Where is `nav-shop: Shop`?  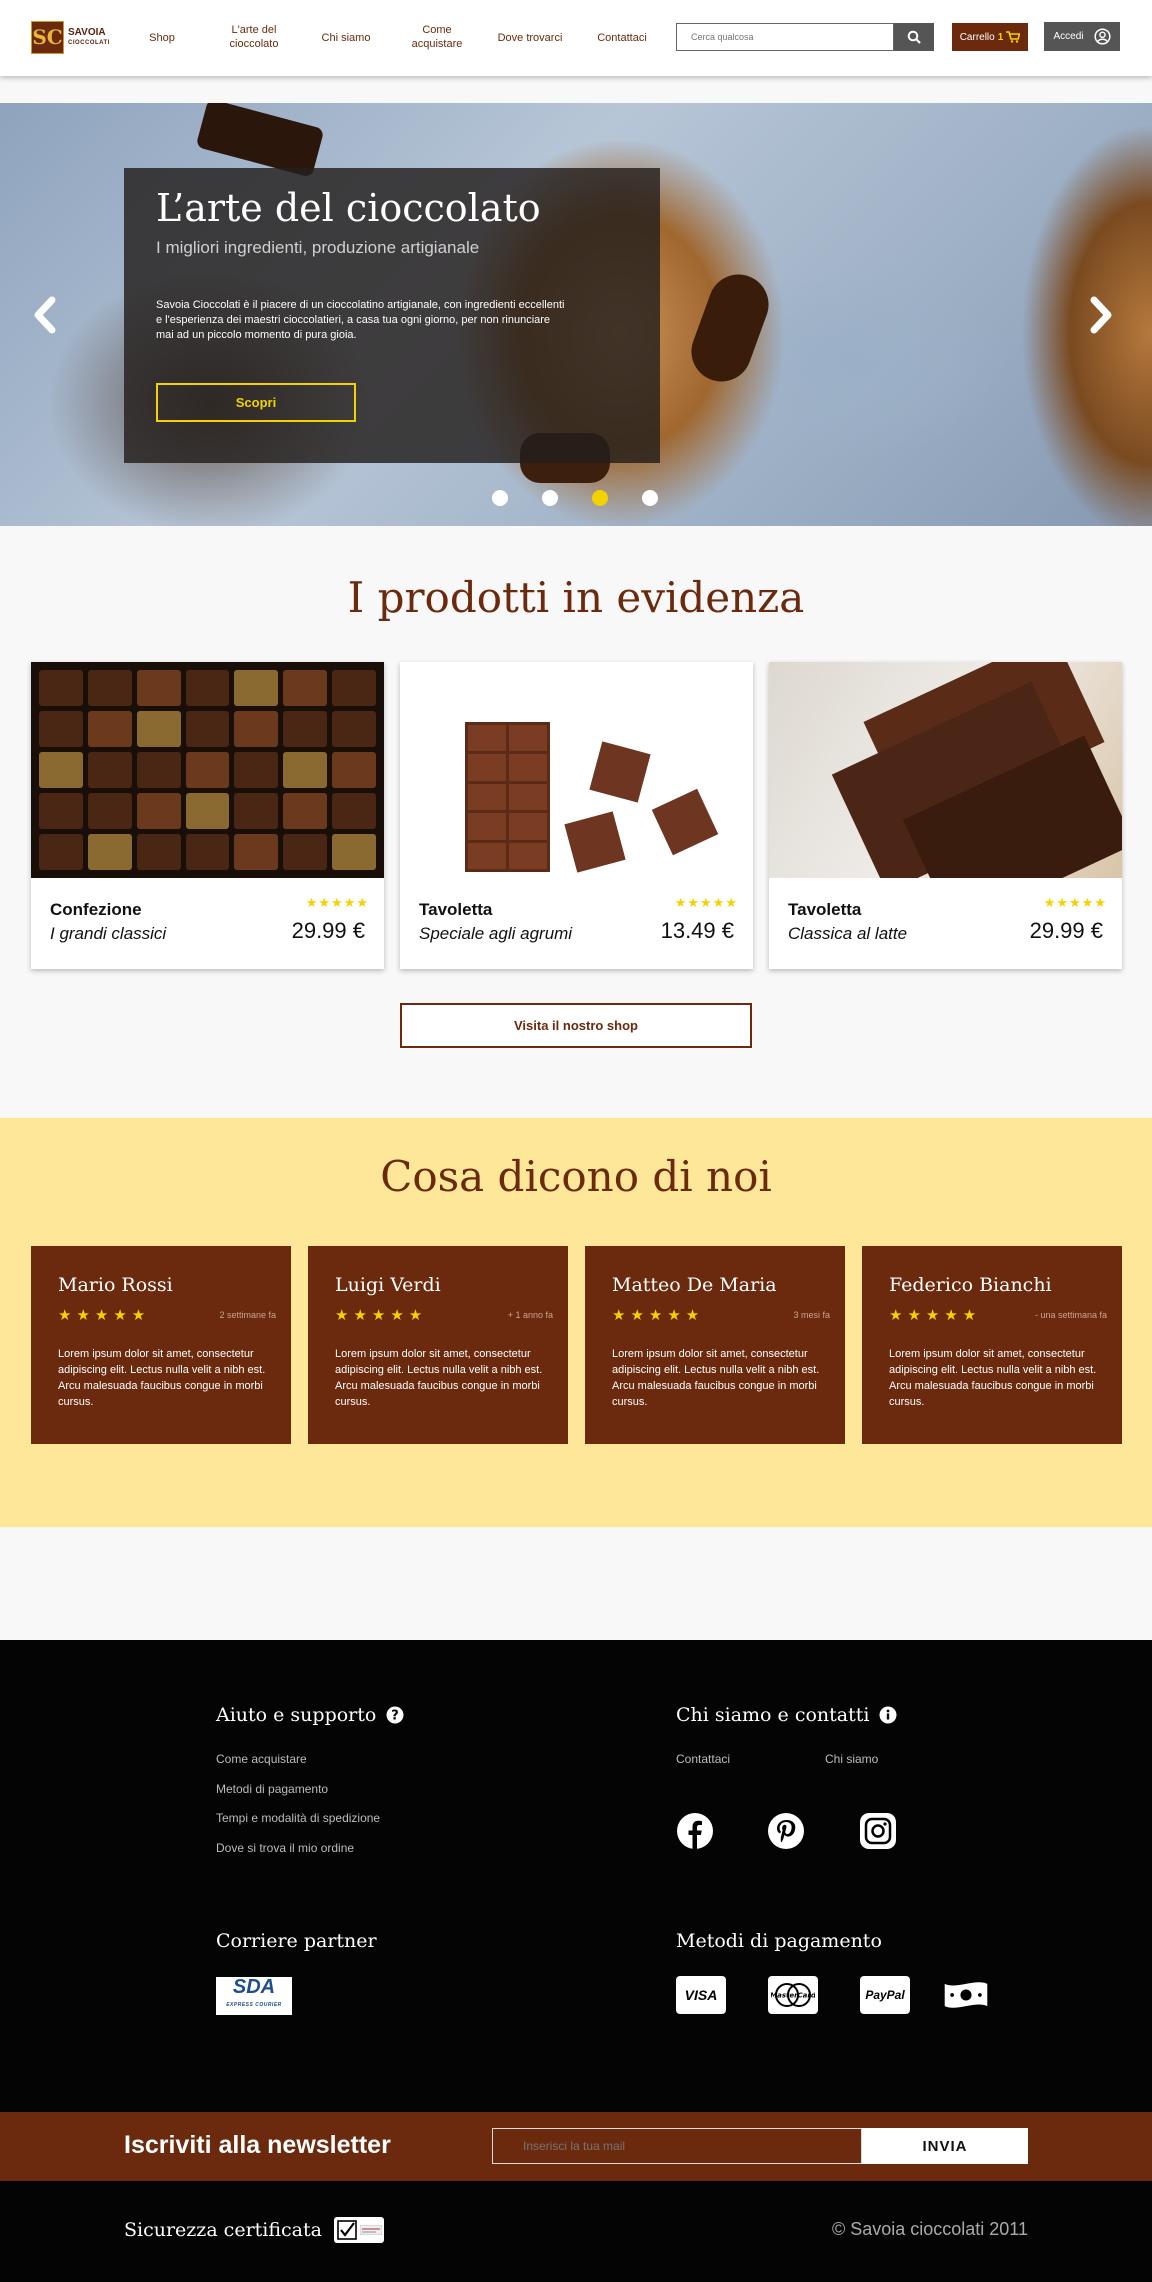 nav-shop: Shop is located at coordinates (162, 38).